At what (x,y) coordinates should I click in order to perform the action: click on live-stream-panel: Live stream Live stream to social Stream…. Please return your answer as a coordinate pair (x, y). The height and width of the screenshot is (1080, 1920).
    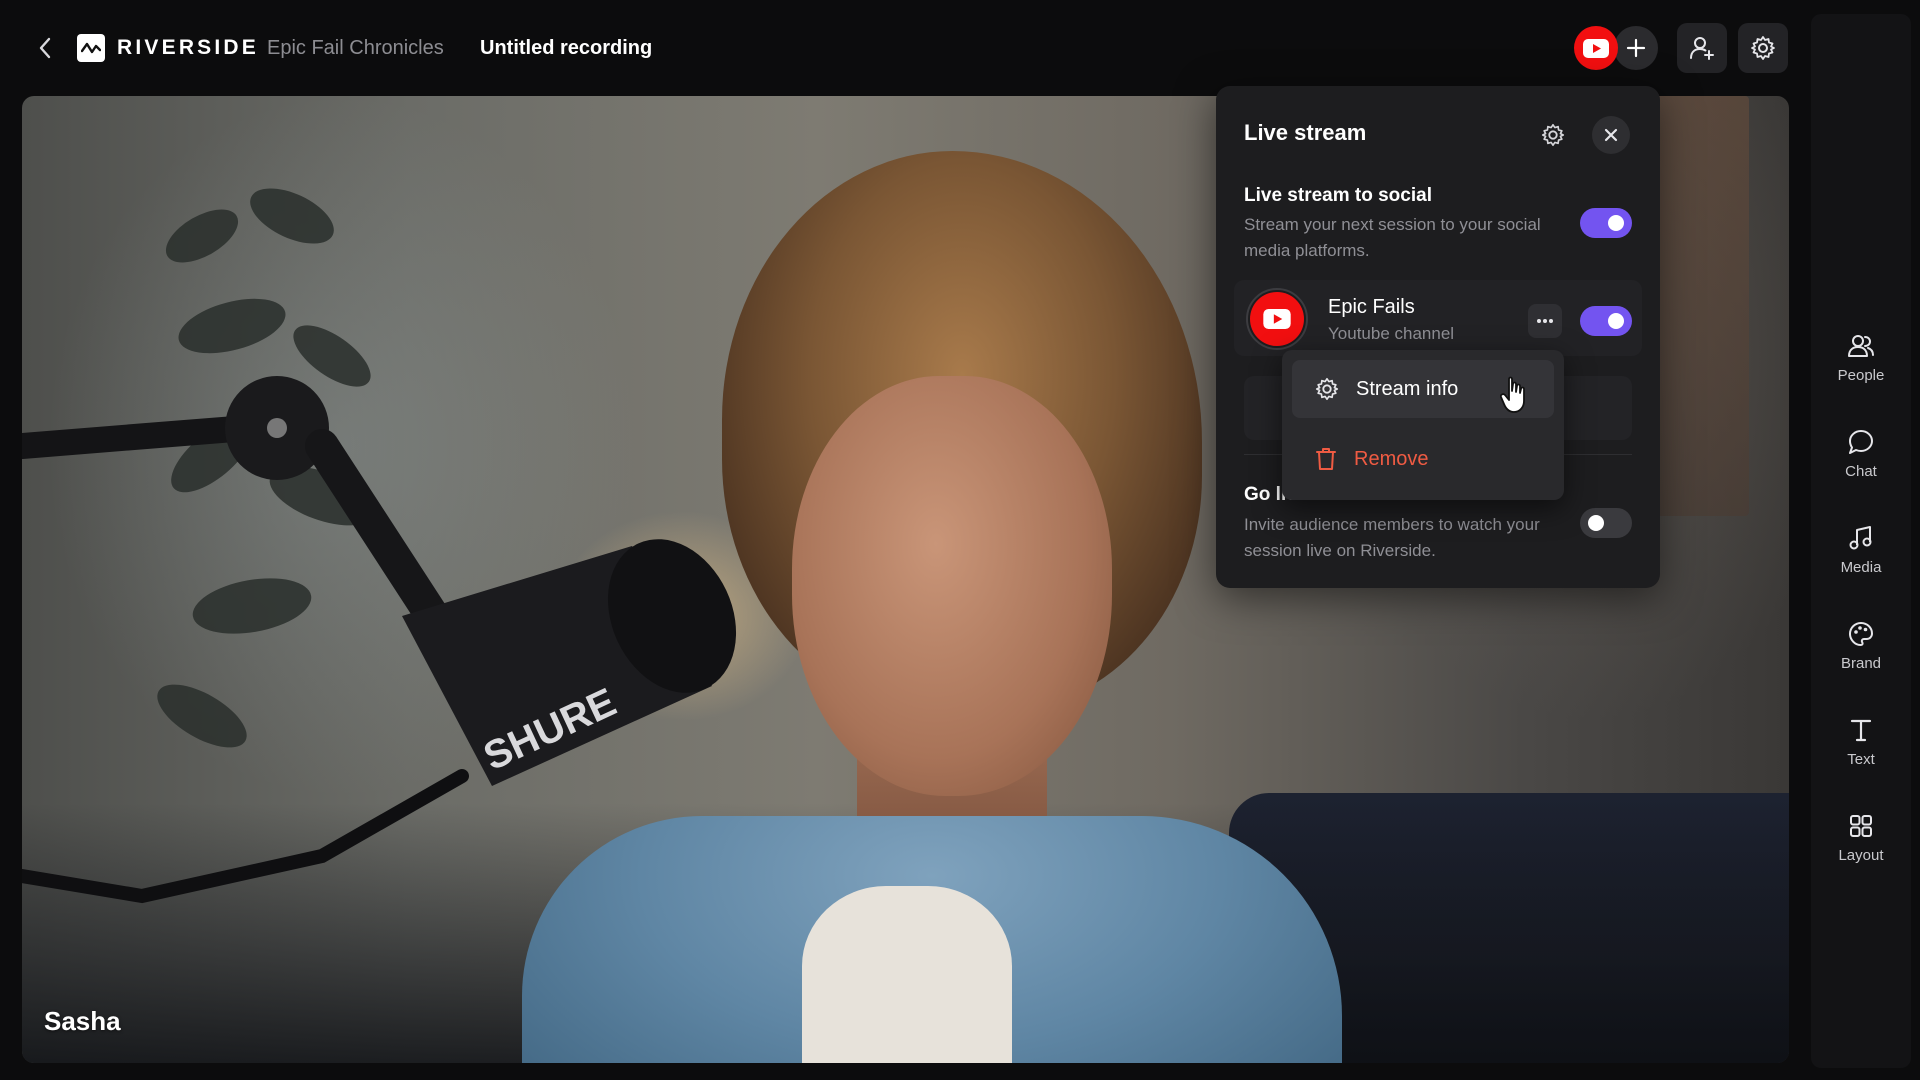
    Looking at the image, I should click on (1438, 337).